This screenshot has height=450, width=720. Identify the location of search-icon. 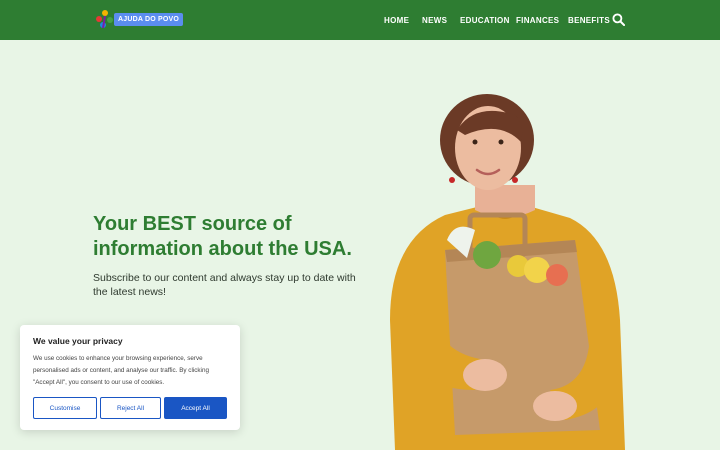
(618, 19).